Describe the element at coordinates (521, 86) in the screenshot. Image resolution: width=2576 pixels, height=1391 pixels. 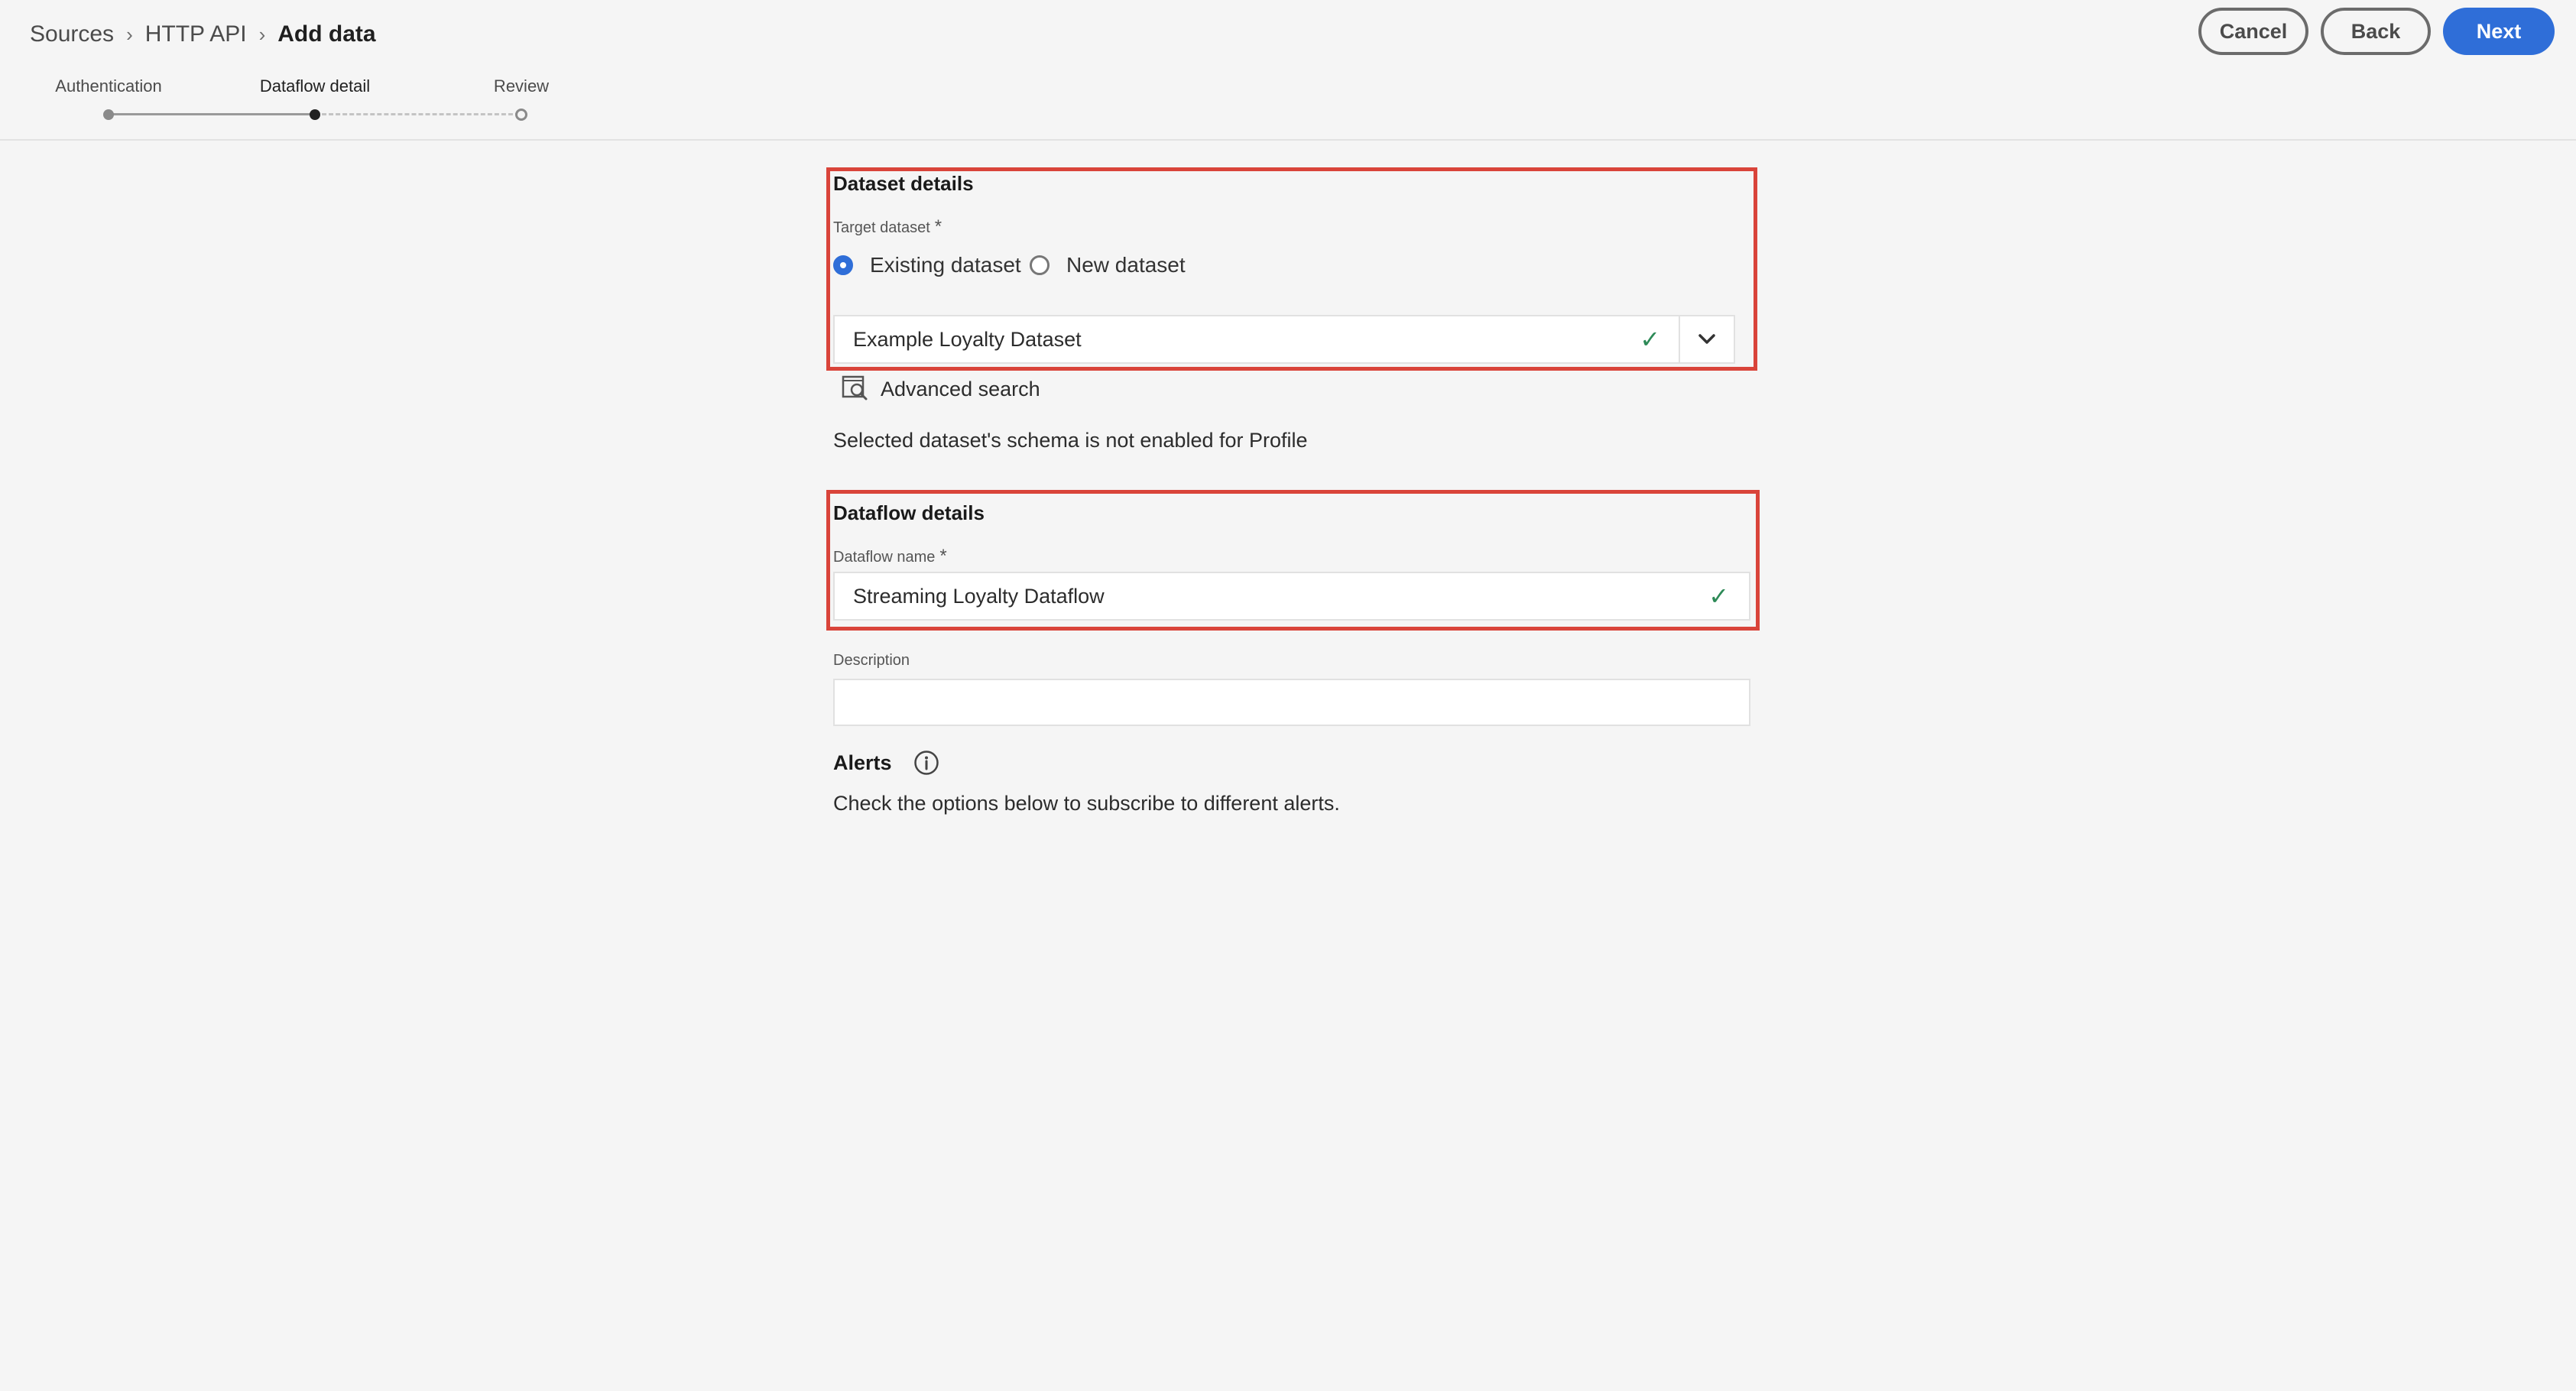
I see `step-label-review: Review` at that location.